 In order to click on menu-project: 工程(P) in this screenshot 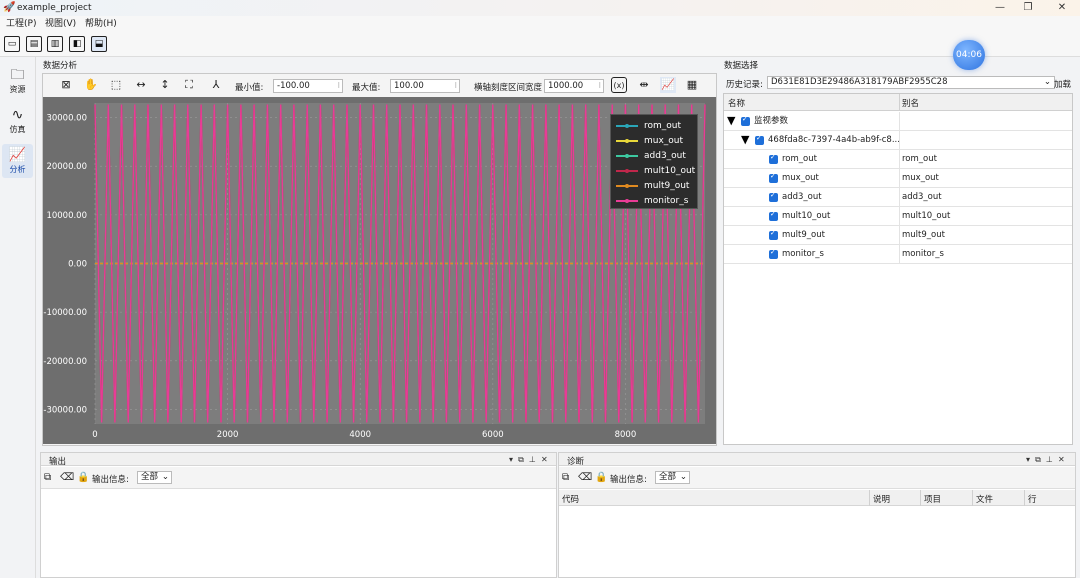, I will do `click(21, 24)`.